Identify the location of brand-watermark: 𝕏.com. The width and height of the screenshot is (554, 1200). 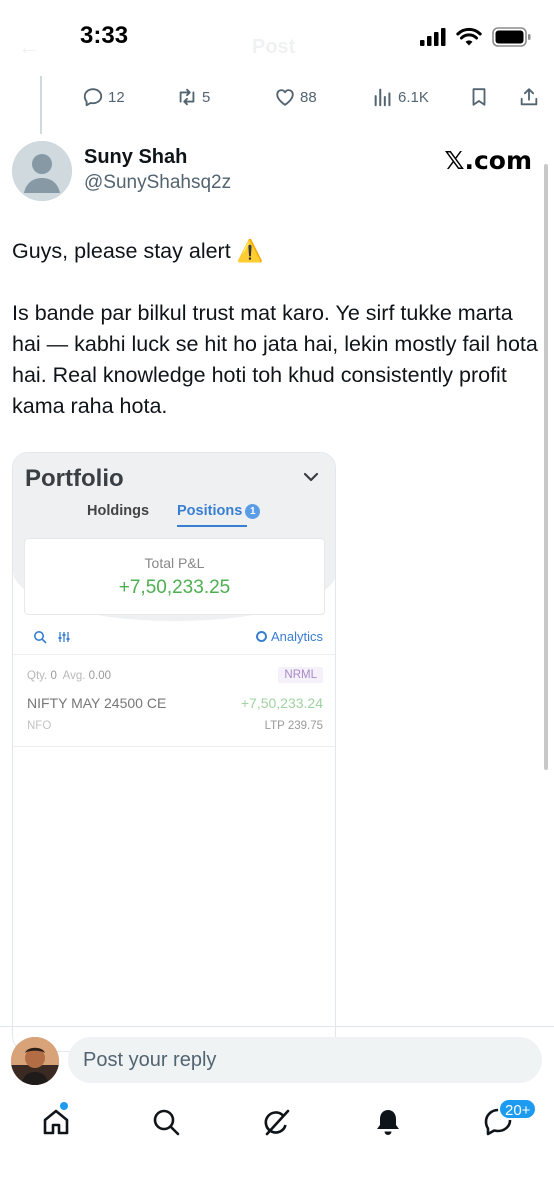
(488, 160).